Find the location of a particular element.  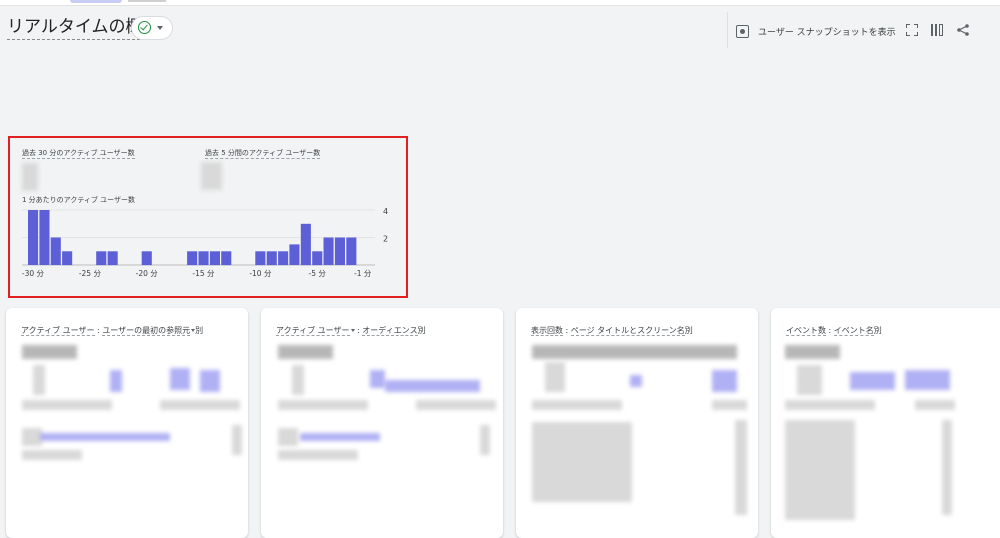

card-dimension: ユーザーの最初の参照元 is located at coordinates (146, 331).